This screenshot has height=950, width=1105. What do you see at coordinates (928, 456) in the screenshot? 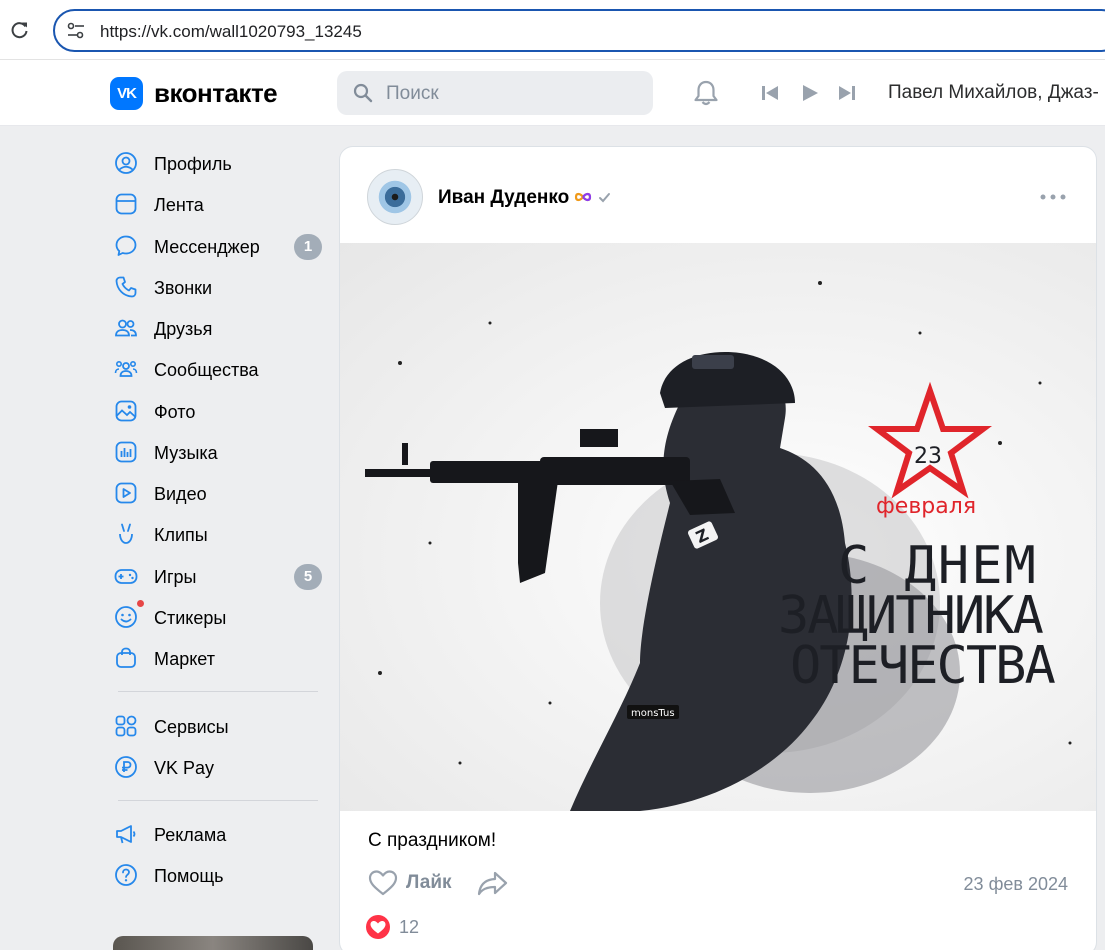
I see `star-date-number: 23` at bounding box center [928, 456].